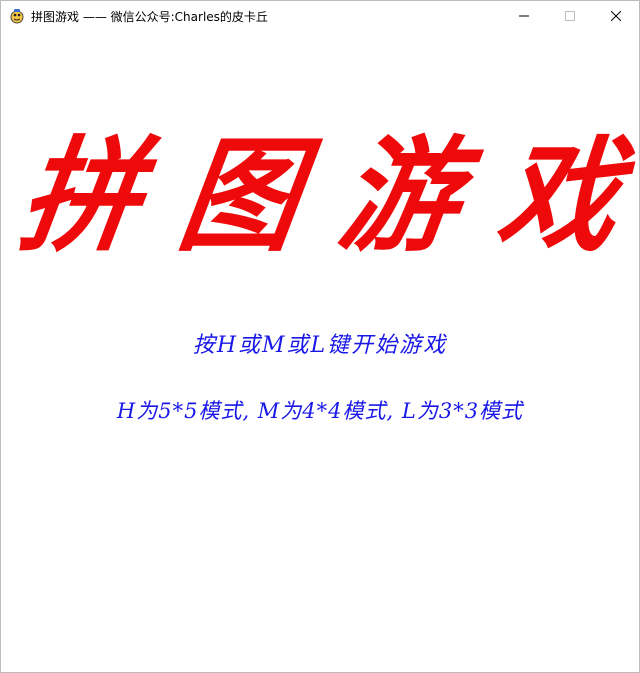 This screenshot has height=673, width=640. I want to click on maximize-button, so click(570, 16).